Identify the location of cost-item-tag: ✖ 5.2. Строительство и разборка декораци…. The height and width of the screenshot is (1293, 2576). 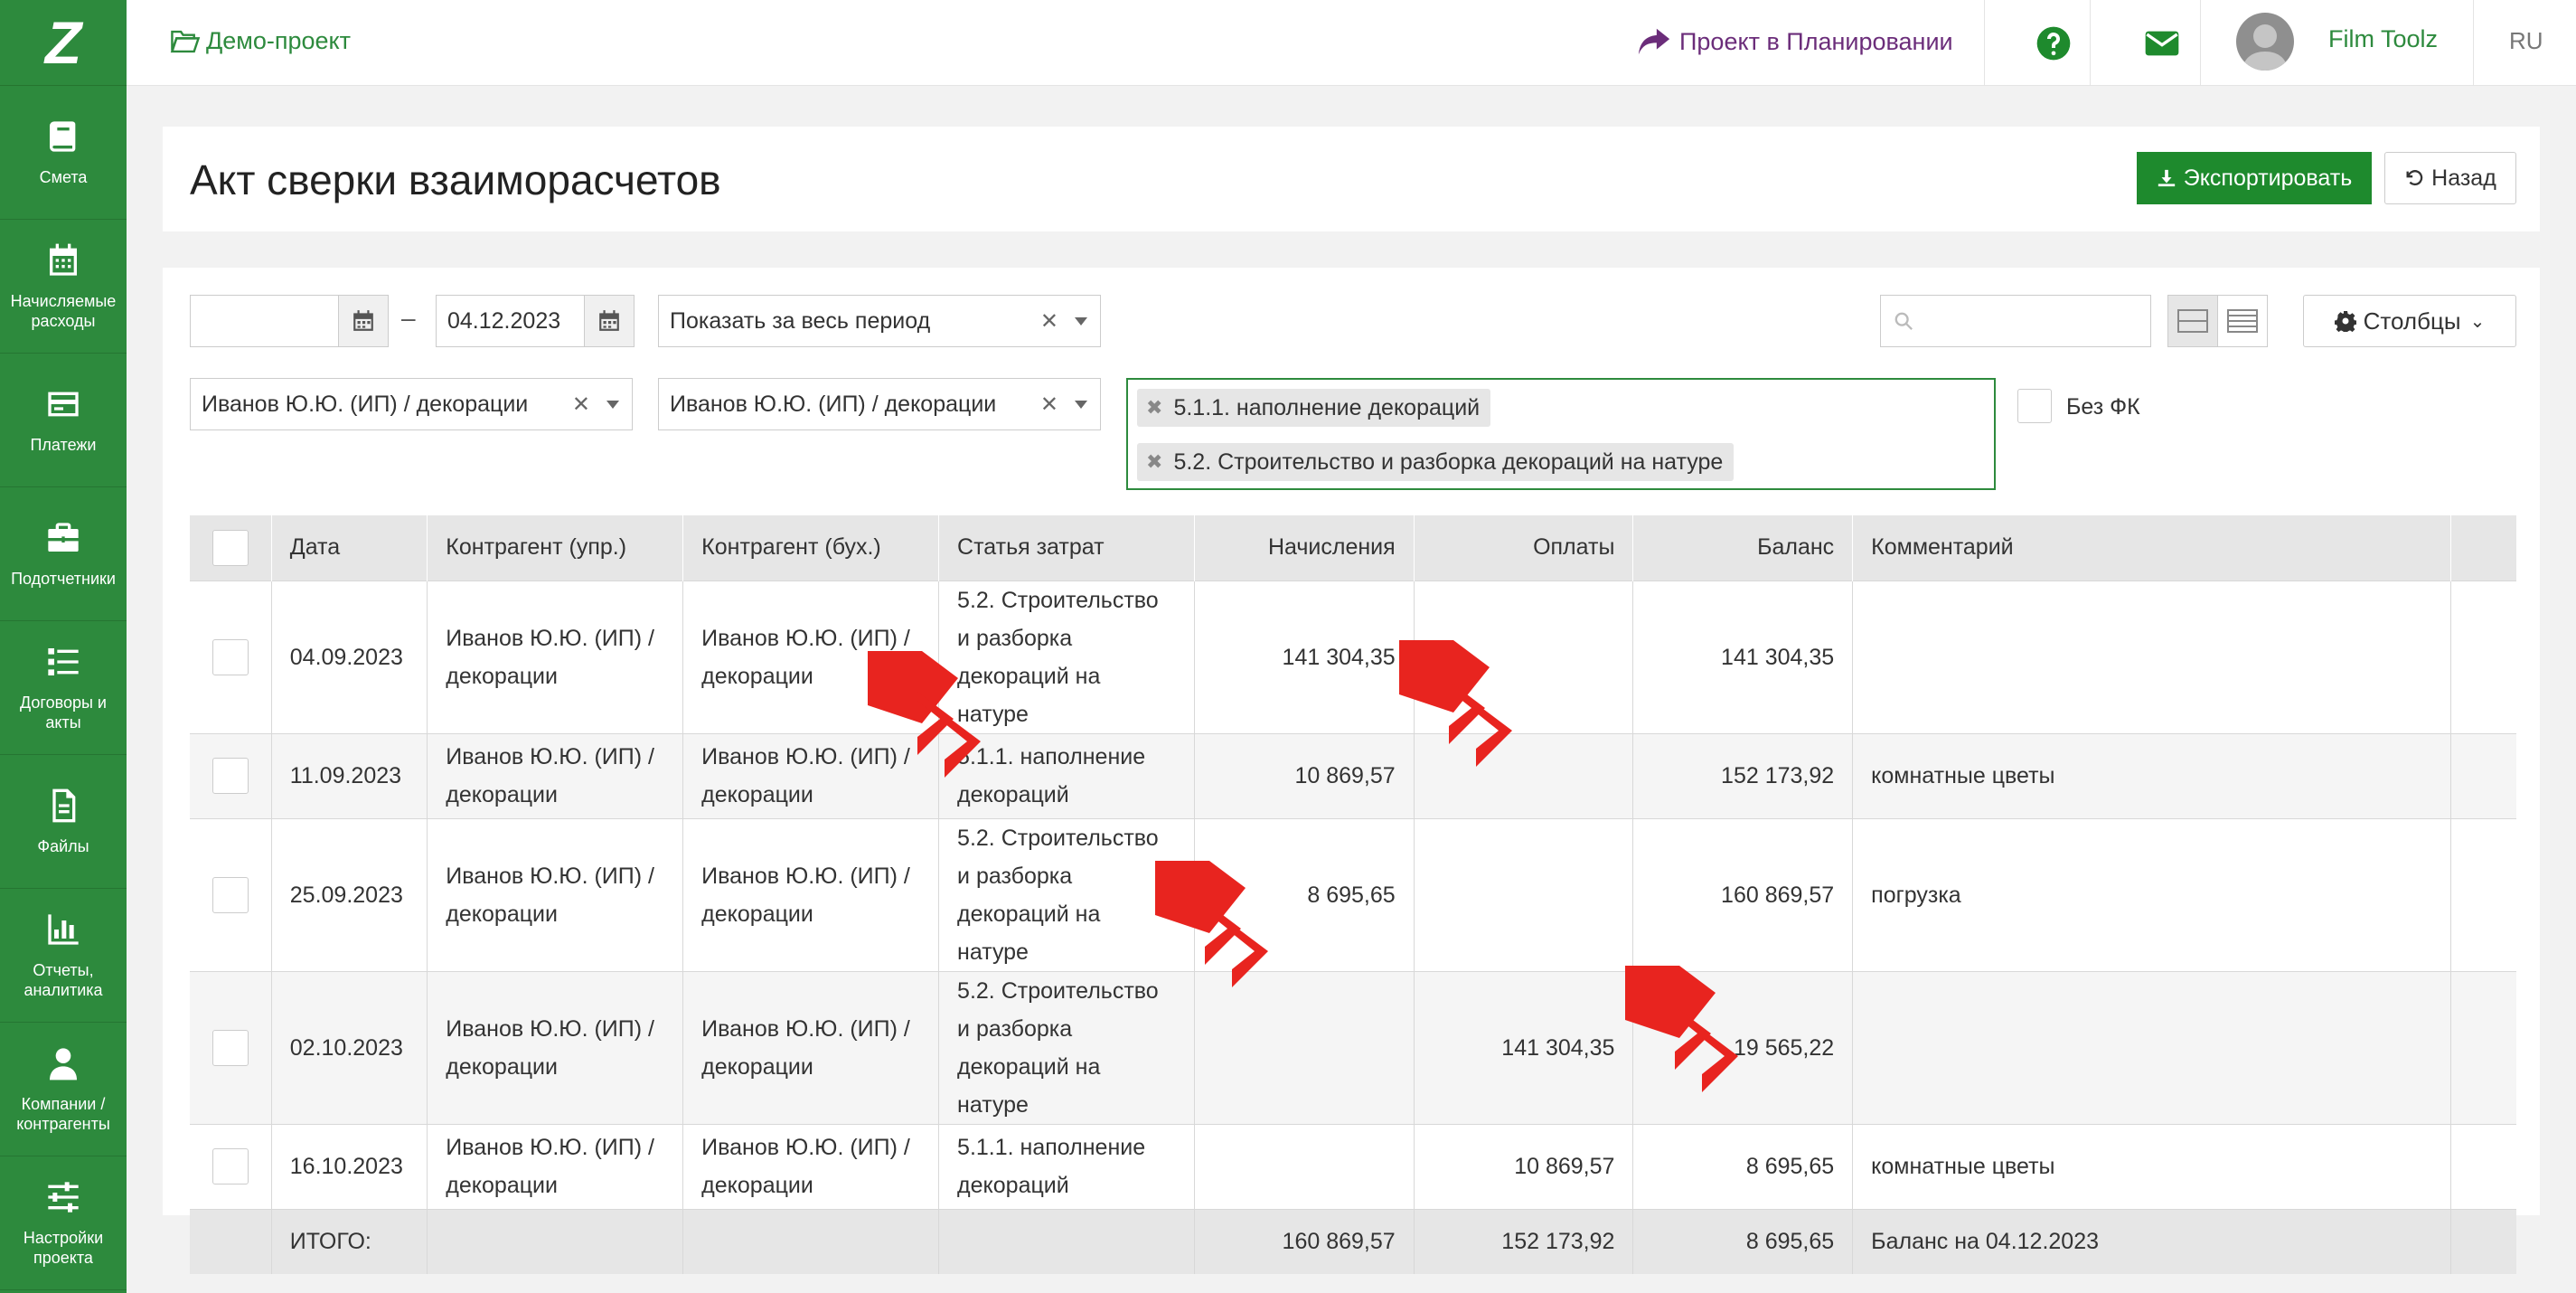
(1436, 462).